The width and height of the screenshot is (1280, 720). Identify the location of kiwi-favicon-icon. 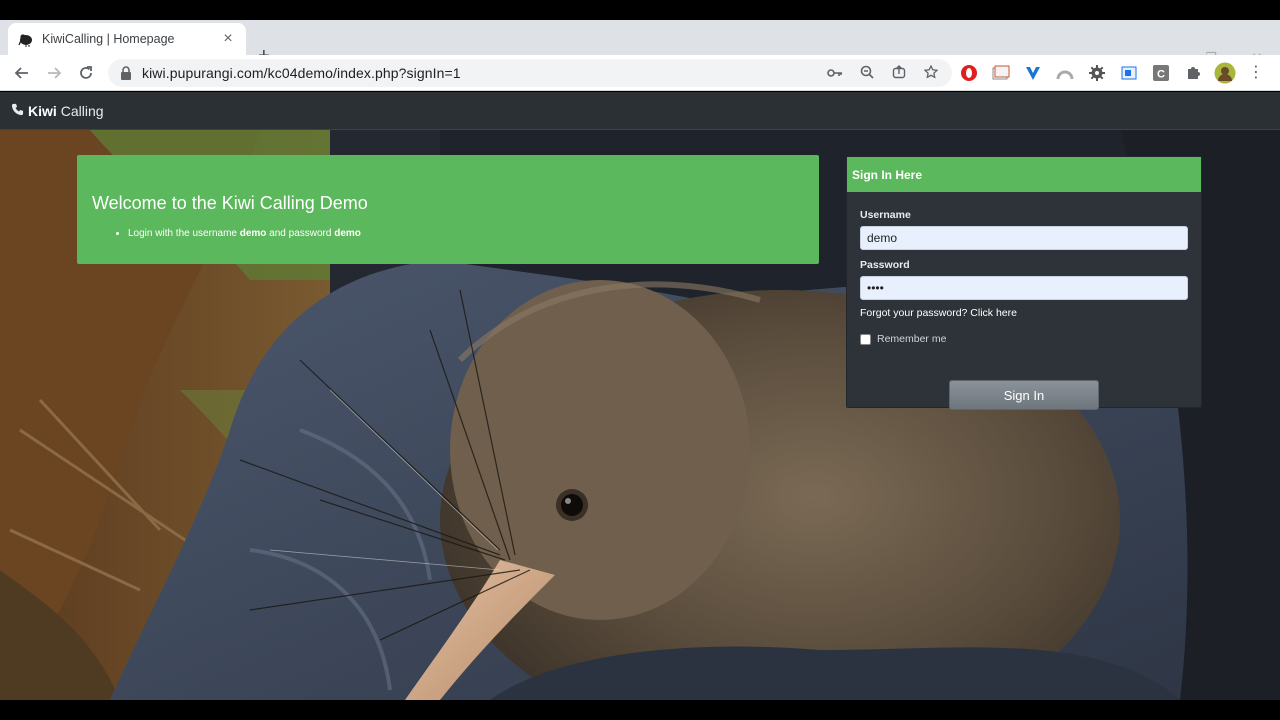
(26, 39).